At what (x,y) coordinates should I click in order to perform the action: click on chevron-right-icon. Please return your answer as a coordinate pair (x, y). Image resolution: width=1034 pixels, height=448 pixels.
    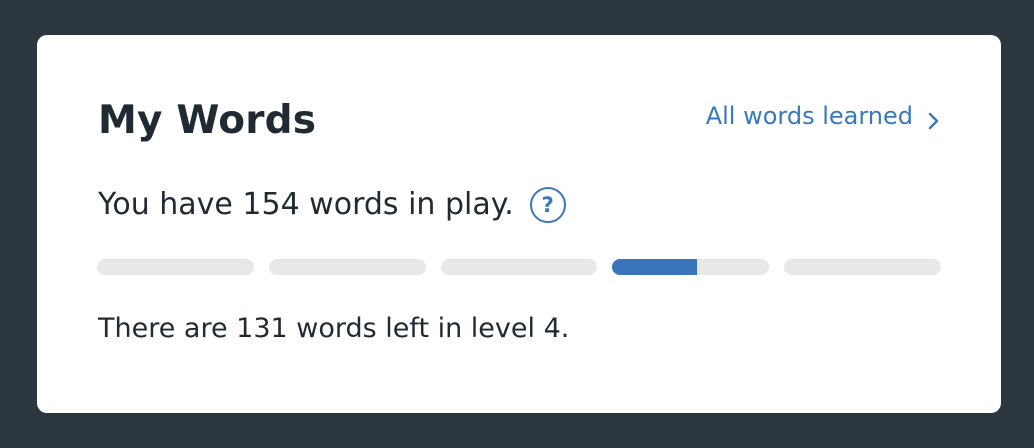
    Looking at the image, I should click on (933, 118).